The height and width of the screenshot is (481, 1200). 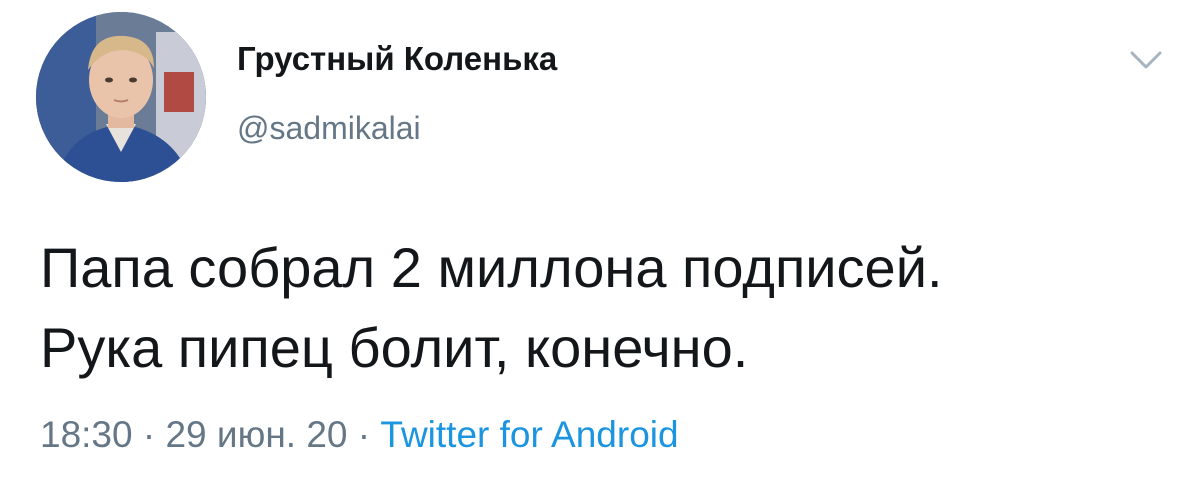 What do you see at coordinates (491, 267) in the screenshot?
I see `tweet-text-line: Папа собрал 2 миллона подписей.` at bounding box center [491, 267].